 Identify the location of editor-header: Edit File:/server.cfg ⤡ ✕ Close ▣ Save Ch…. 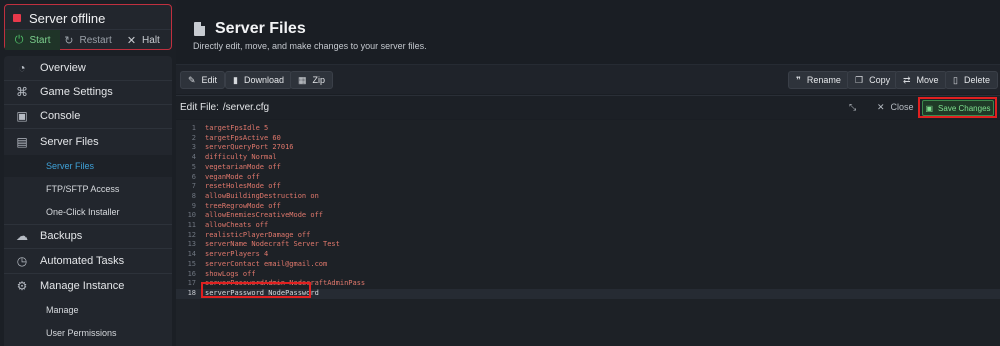
(588, 107).